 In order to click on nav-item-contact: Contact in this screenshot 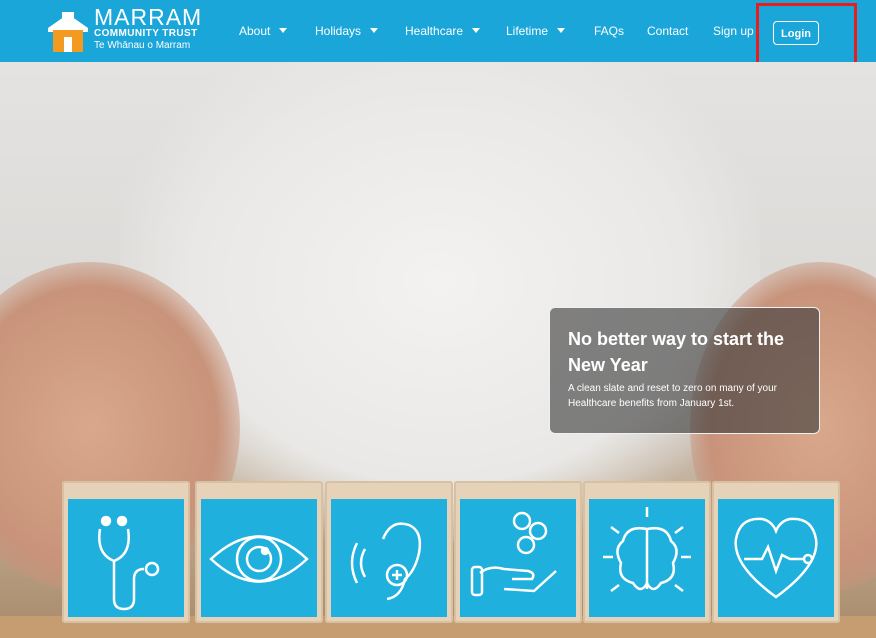, I will do `click(667, 31)`.